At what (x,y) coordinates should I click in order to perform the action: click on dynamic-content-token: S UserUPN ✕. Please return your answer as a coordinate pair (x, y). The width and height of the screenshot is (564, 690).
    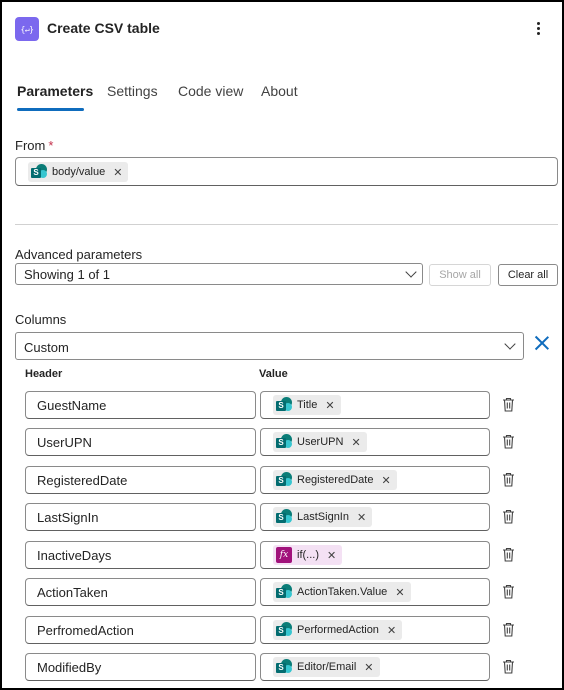
    Looking at the image, I should click on (320, 442).